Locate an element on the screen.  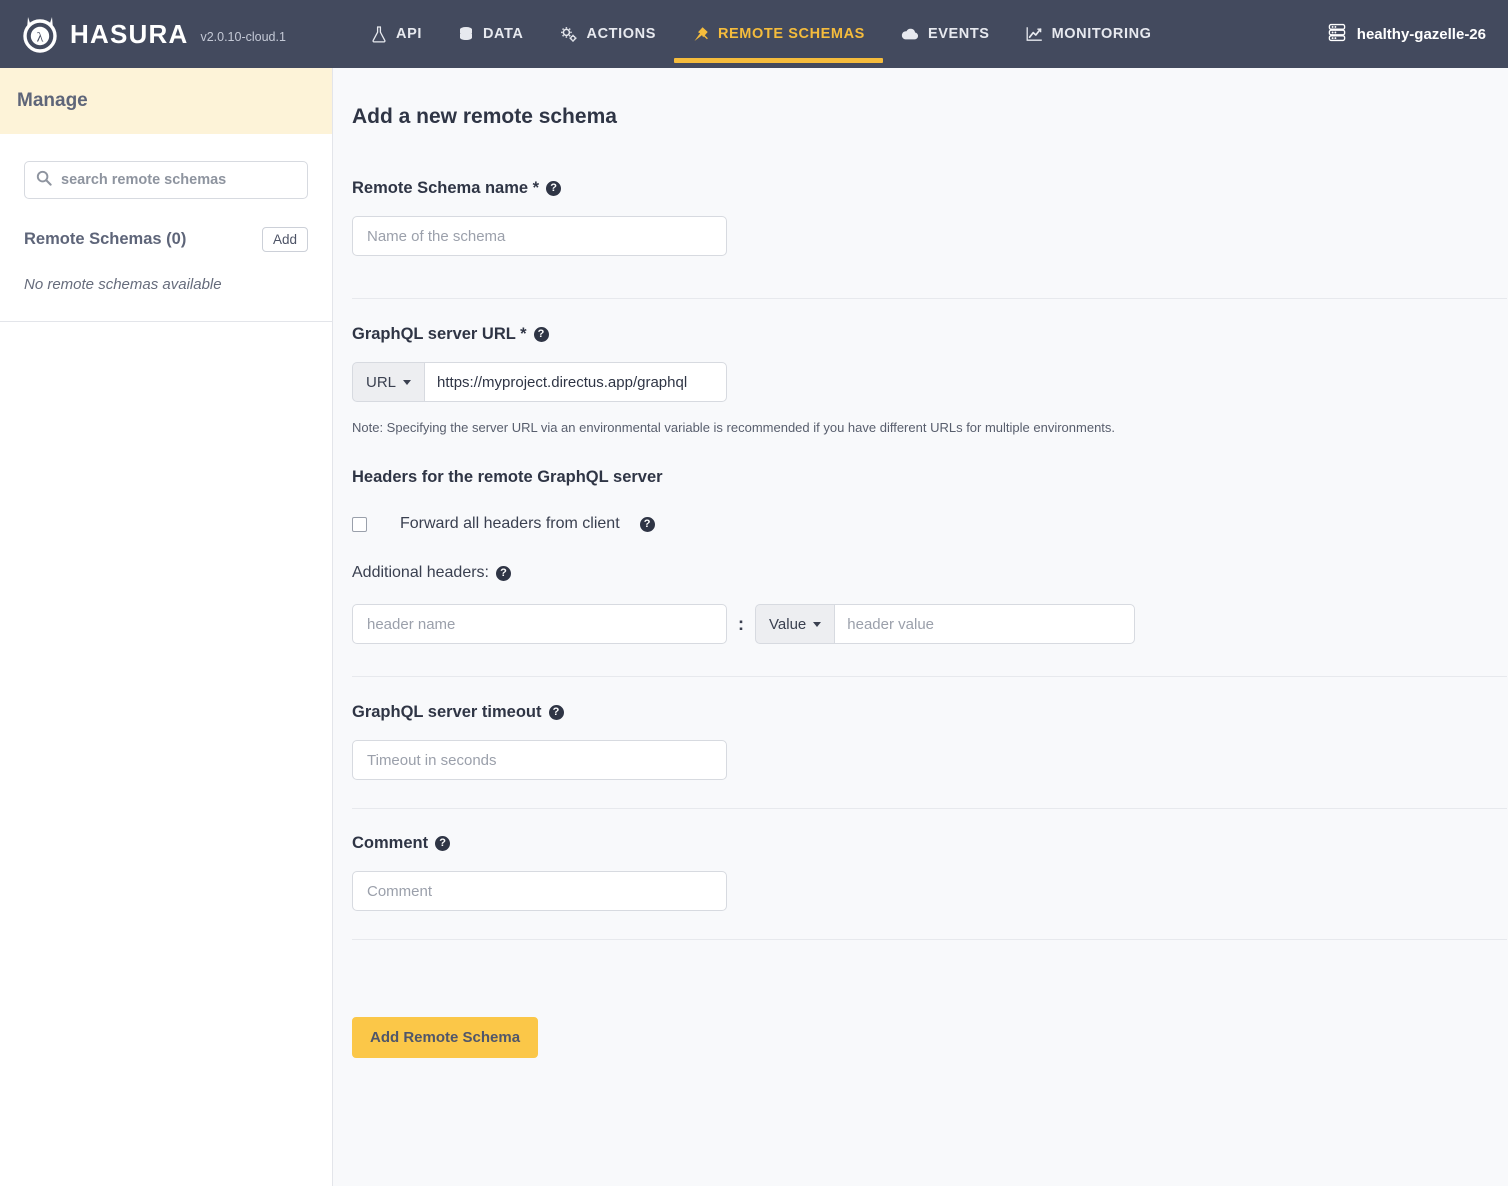
header-value-group: Value is located at coordinates (945, 624).